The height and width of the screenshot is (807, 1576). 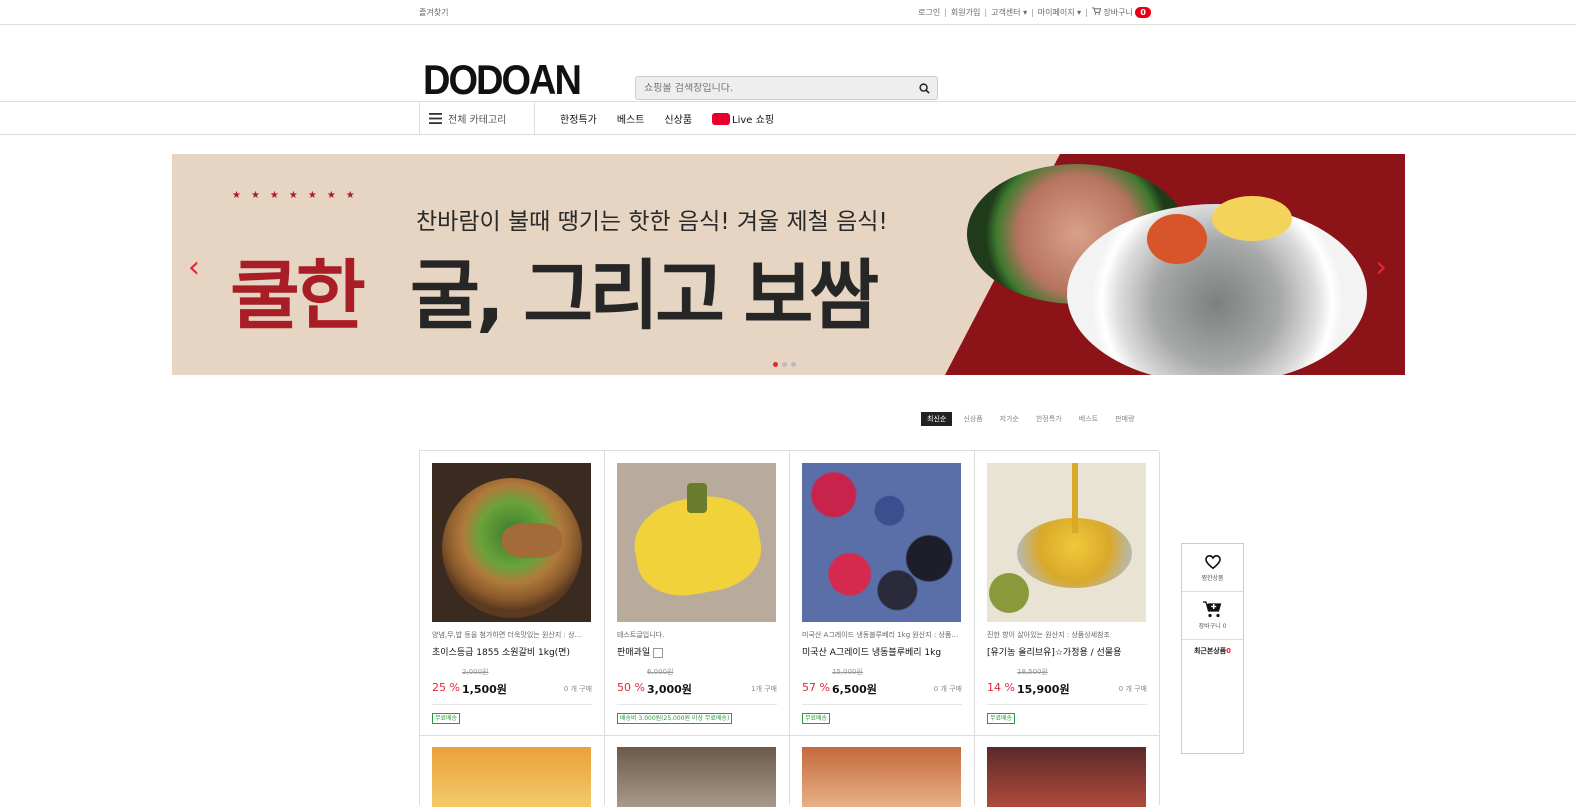 What do you see at coordinates (764, 689) in the screenshot?
I see `purchase-count: 1개 구매` at bounding box center [764, 689].